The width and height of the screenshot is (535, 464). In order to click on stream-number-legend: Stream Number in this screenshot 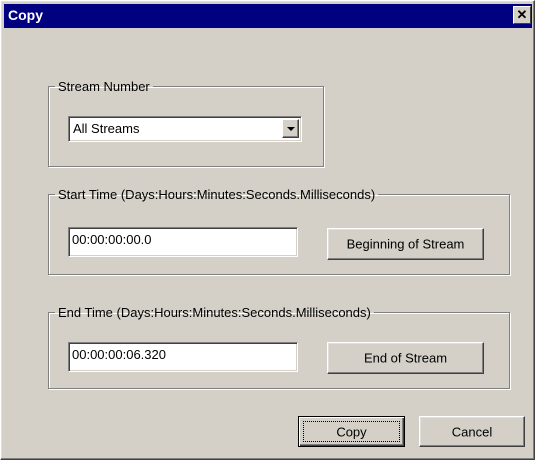, I will do `click(104, 86)`.